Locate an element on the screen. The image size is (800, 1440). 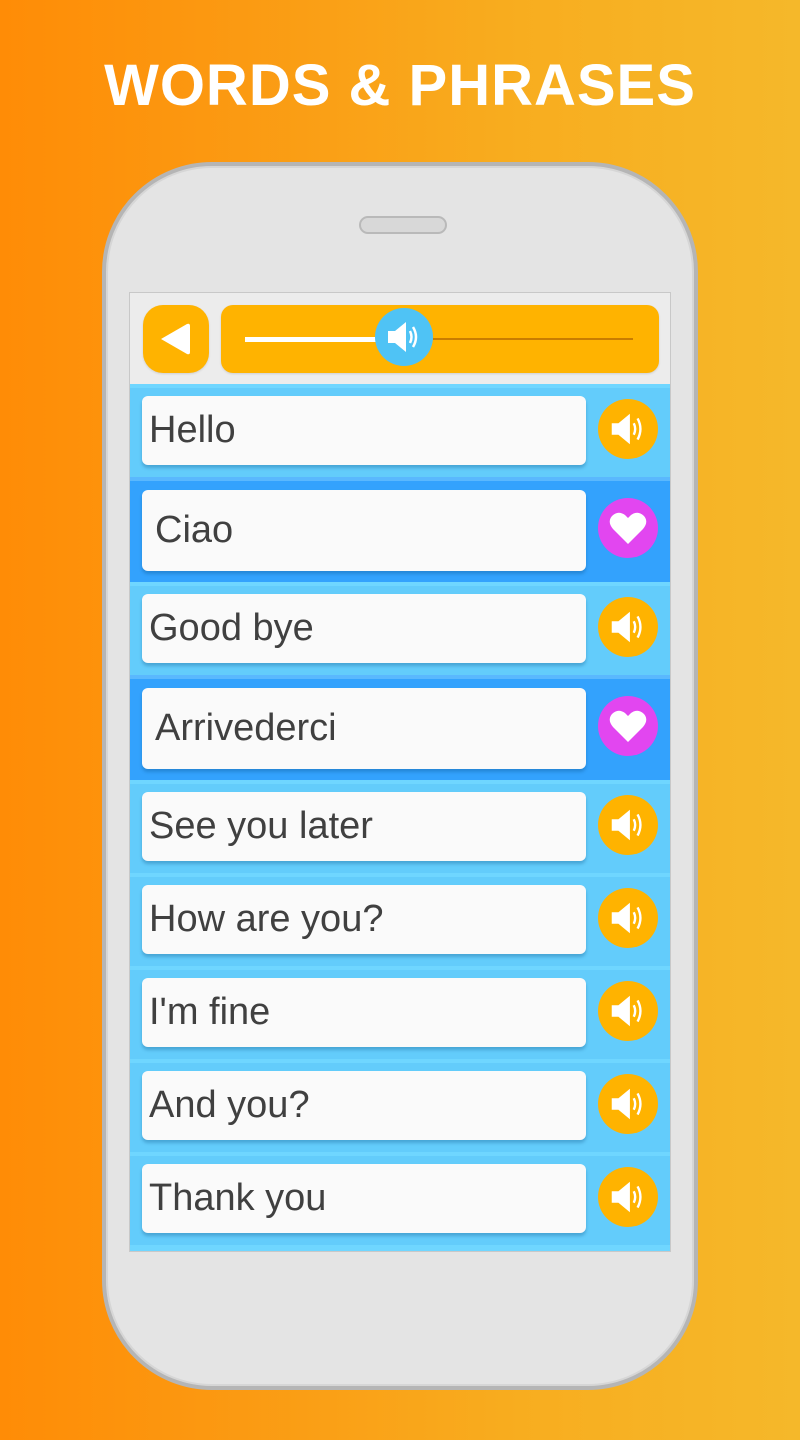
phrase-card: Ciao is located at coordinates (364, 530).